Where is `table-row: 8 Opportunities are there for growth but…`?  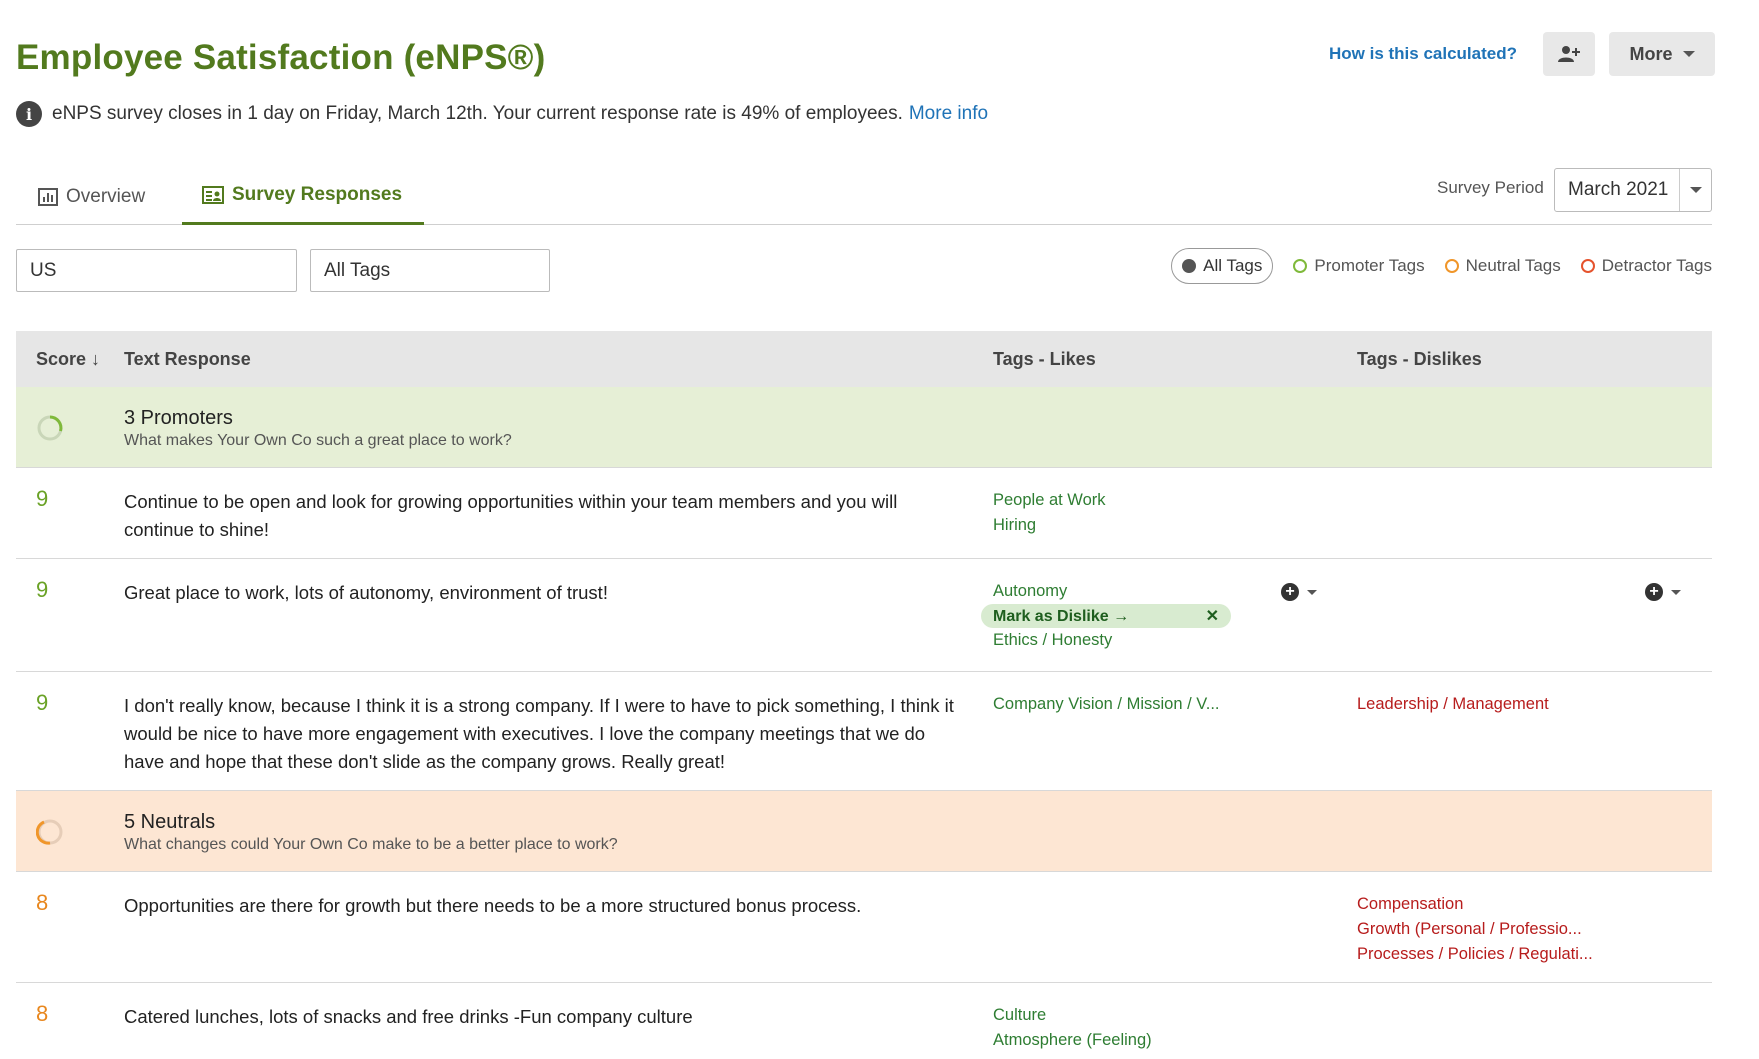
table-row: 8 Opportunities are there for growth but… is located at coordinates (864, 927).